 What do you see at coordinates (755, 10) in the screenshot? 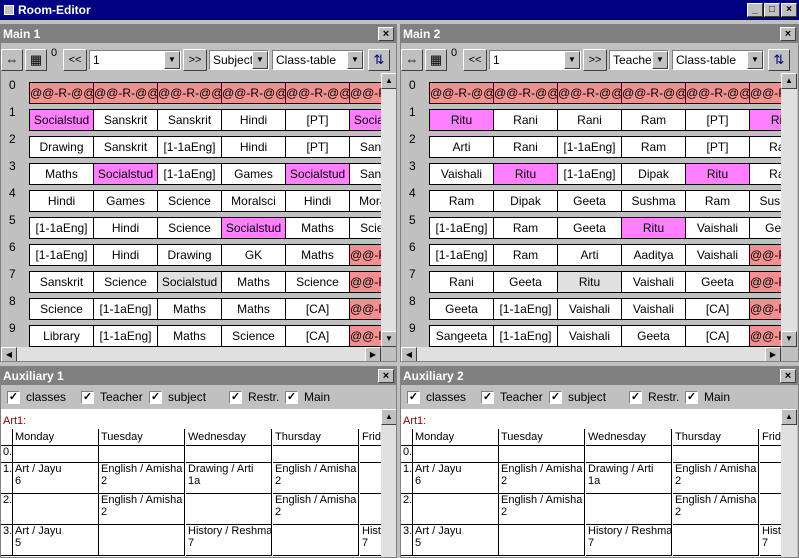
I see `minimize-button: _` at bounding box center [755, 10].